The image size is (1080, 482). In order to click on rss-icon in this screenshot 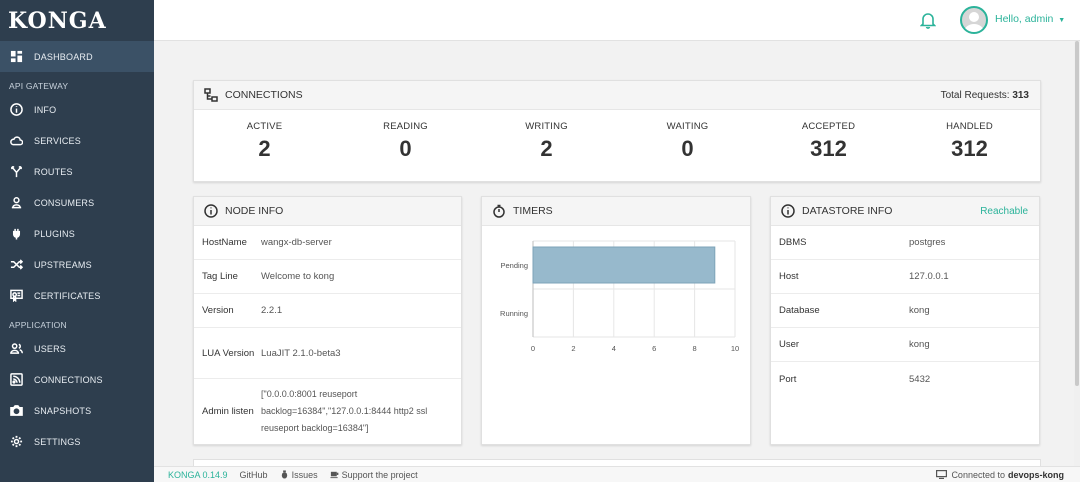, I will do `click(16, 380)`.